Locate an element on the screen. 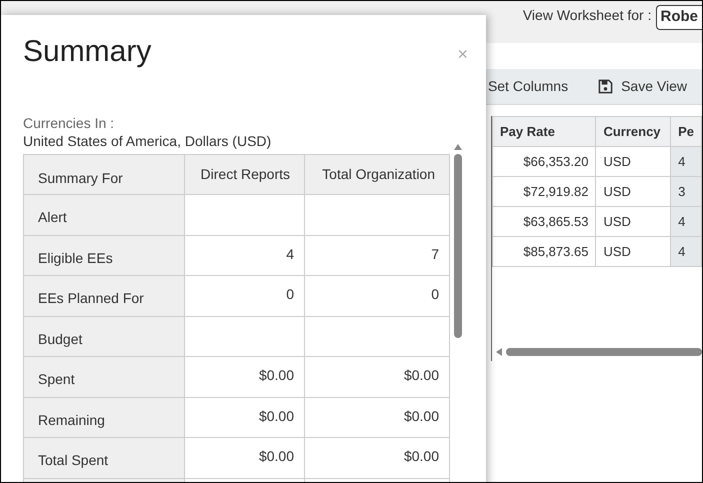 The width and height of the screenshot is (703, 483). row-label: Eligible EEs is located at coordinates (104, 255).